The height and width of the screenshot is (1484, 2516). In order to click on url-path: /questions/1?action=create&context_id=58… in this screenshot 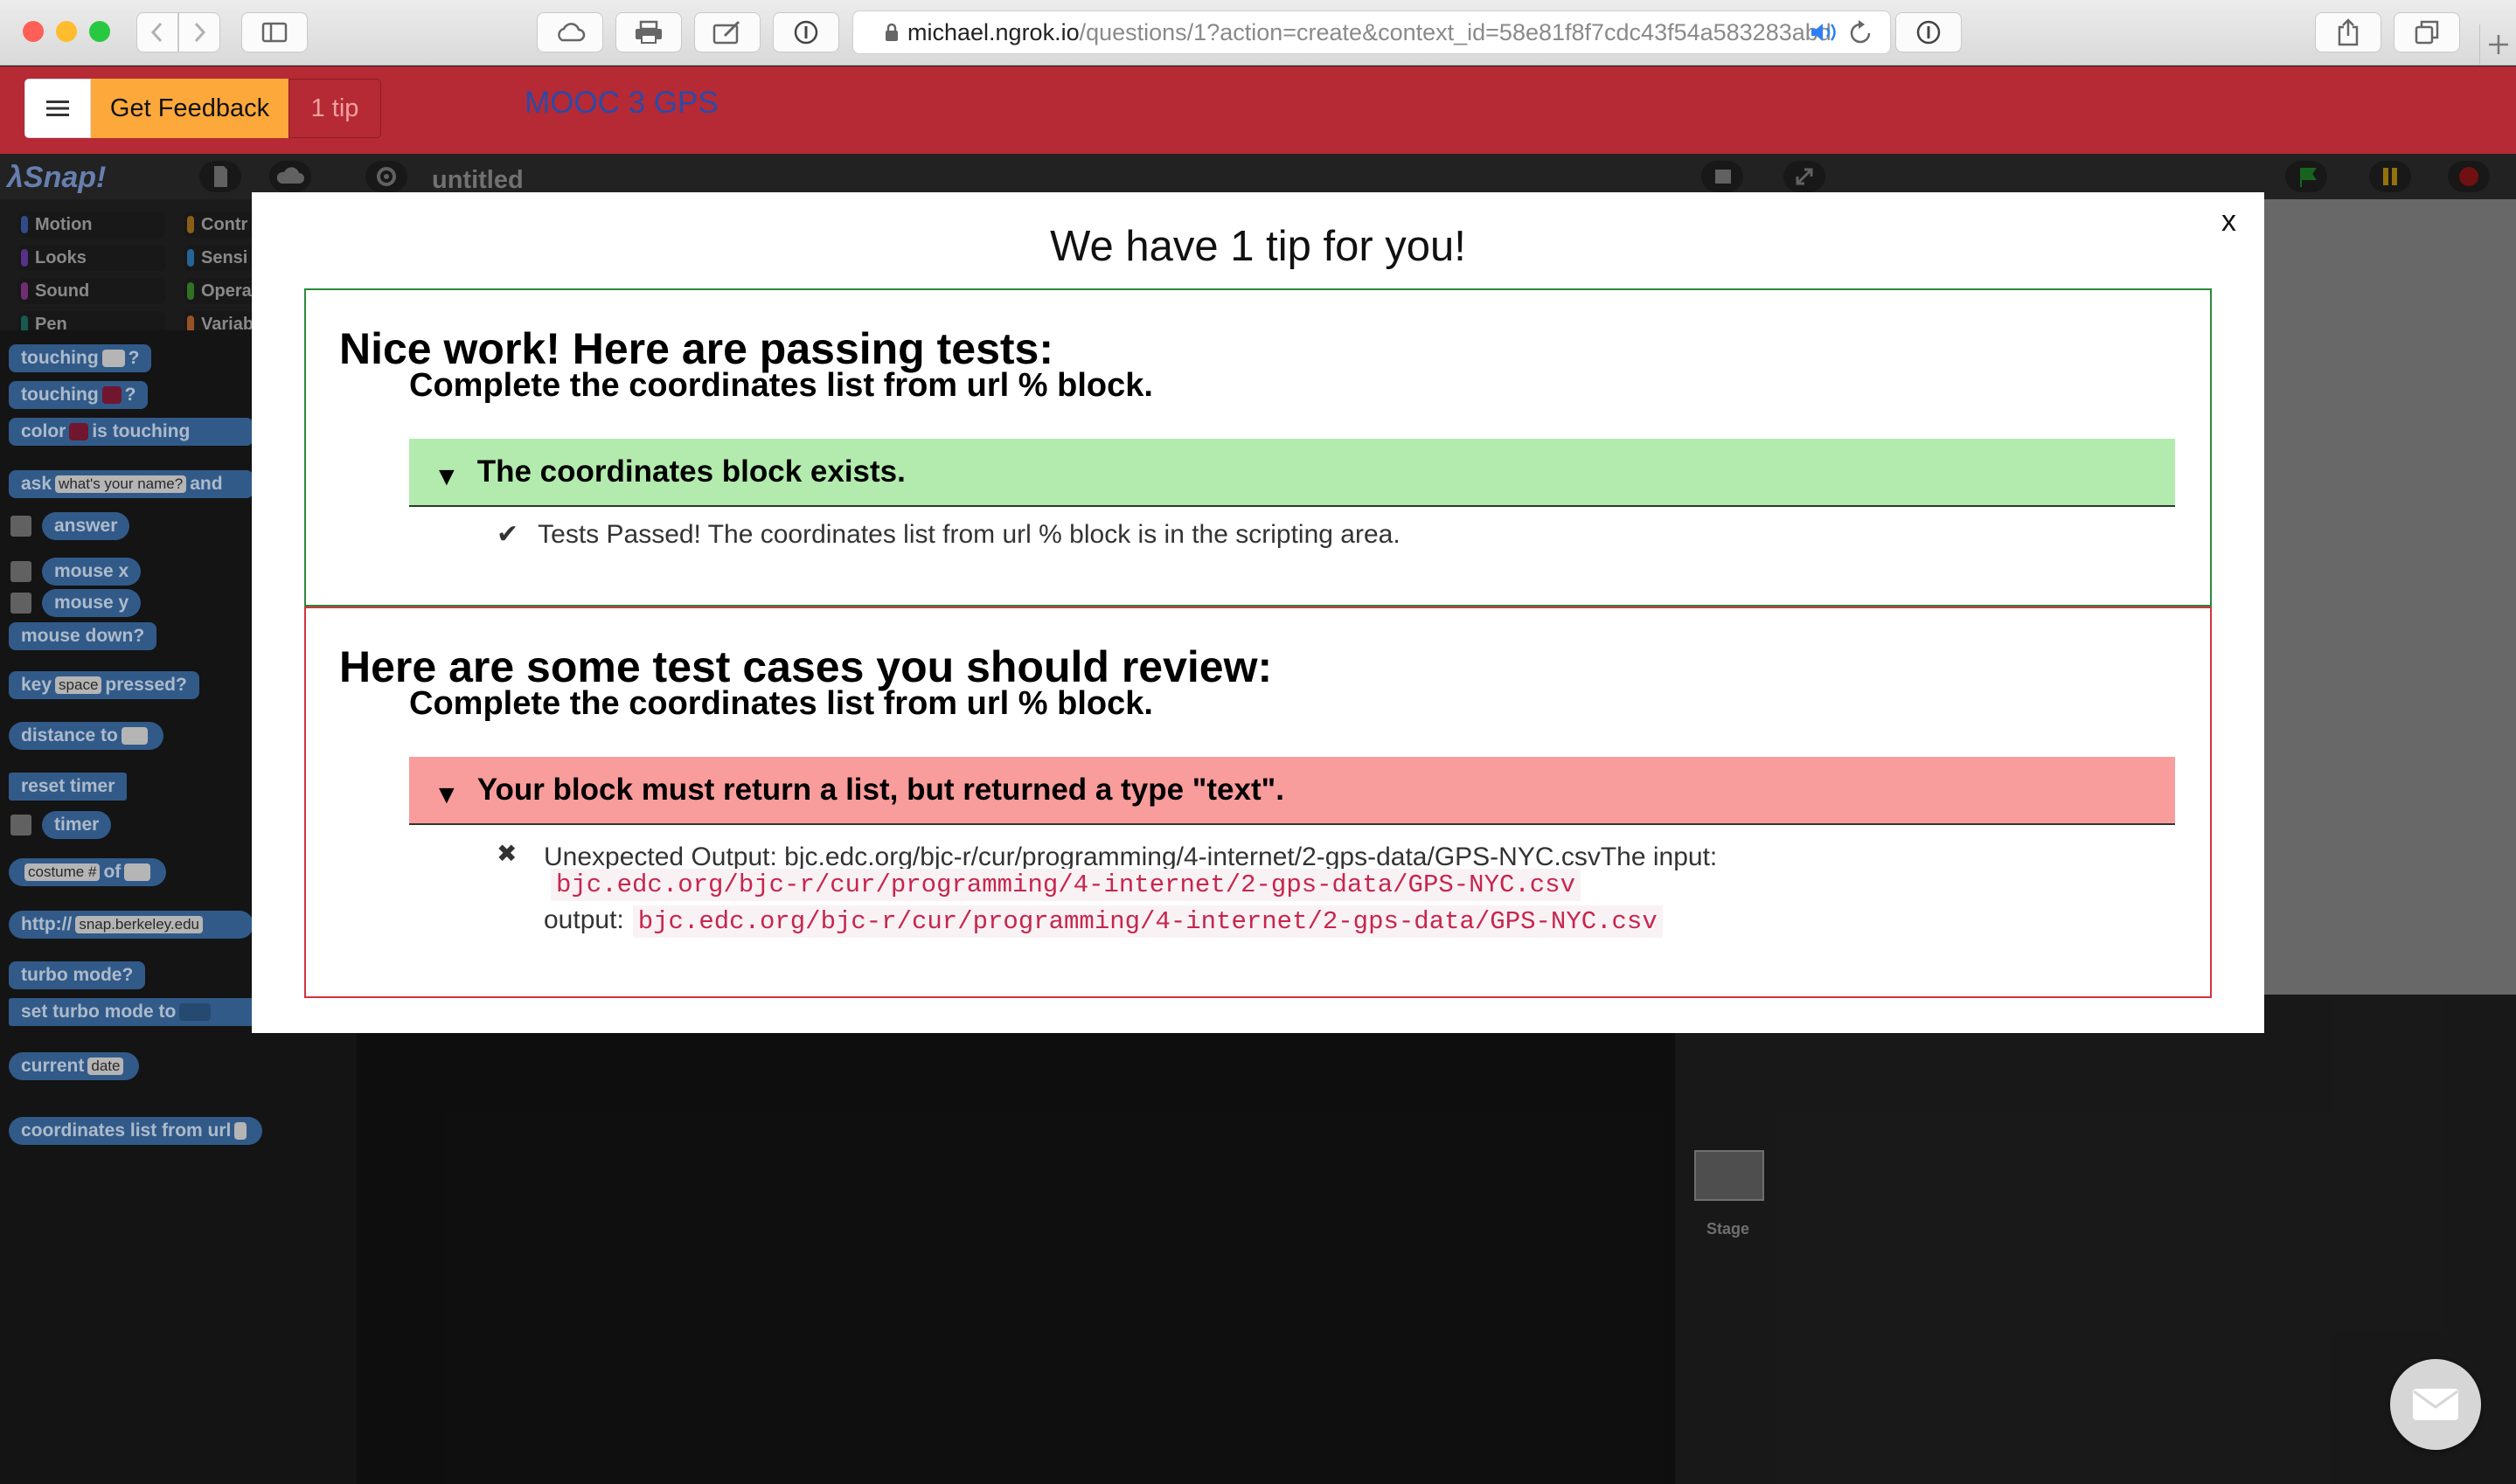, I will do `click(1455, 31)`.